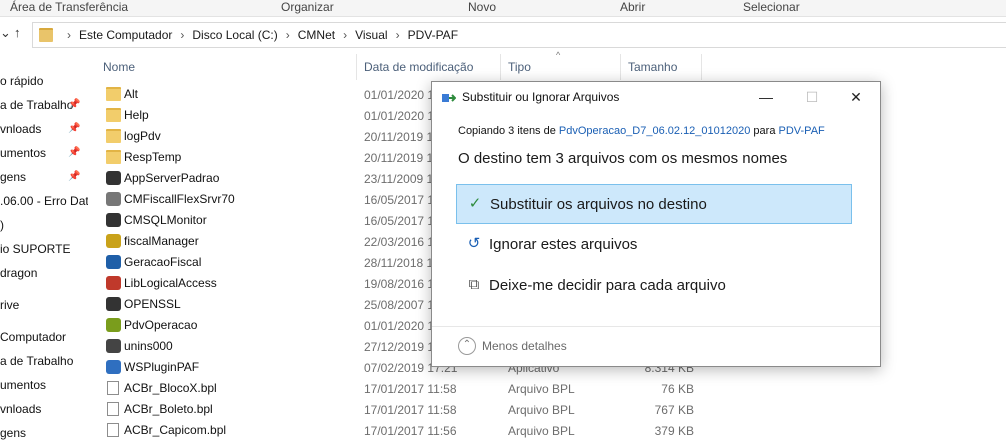  What do you see at coordinates (44, 273) in the screenshot?
I see `nav-pane-item: dragon` at bounding box center [44, 273].